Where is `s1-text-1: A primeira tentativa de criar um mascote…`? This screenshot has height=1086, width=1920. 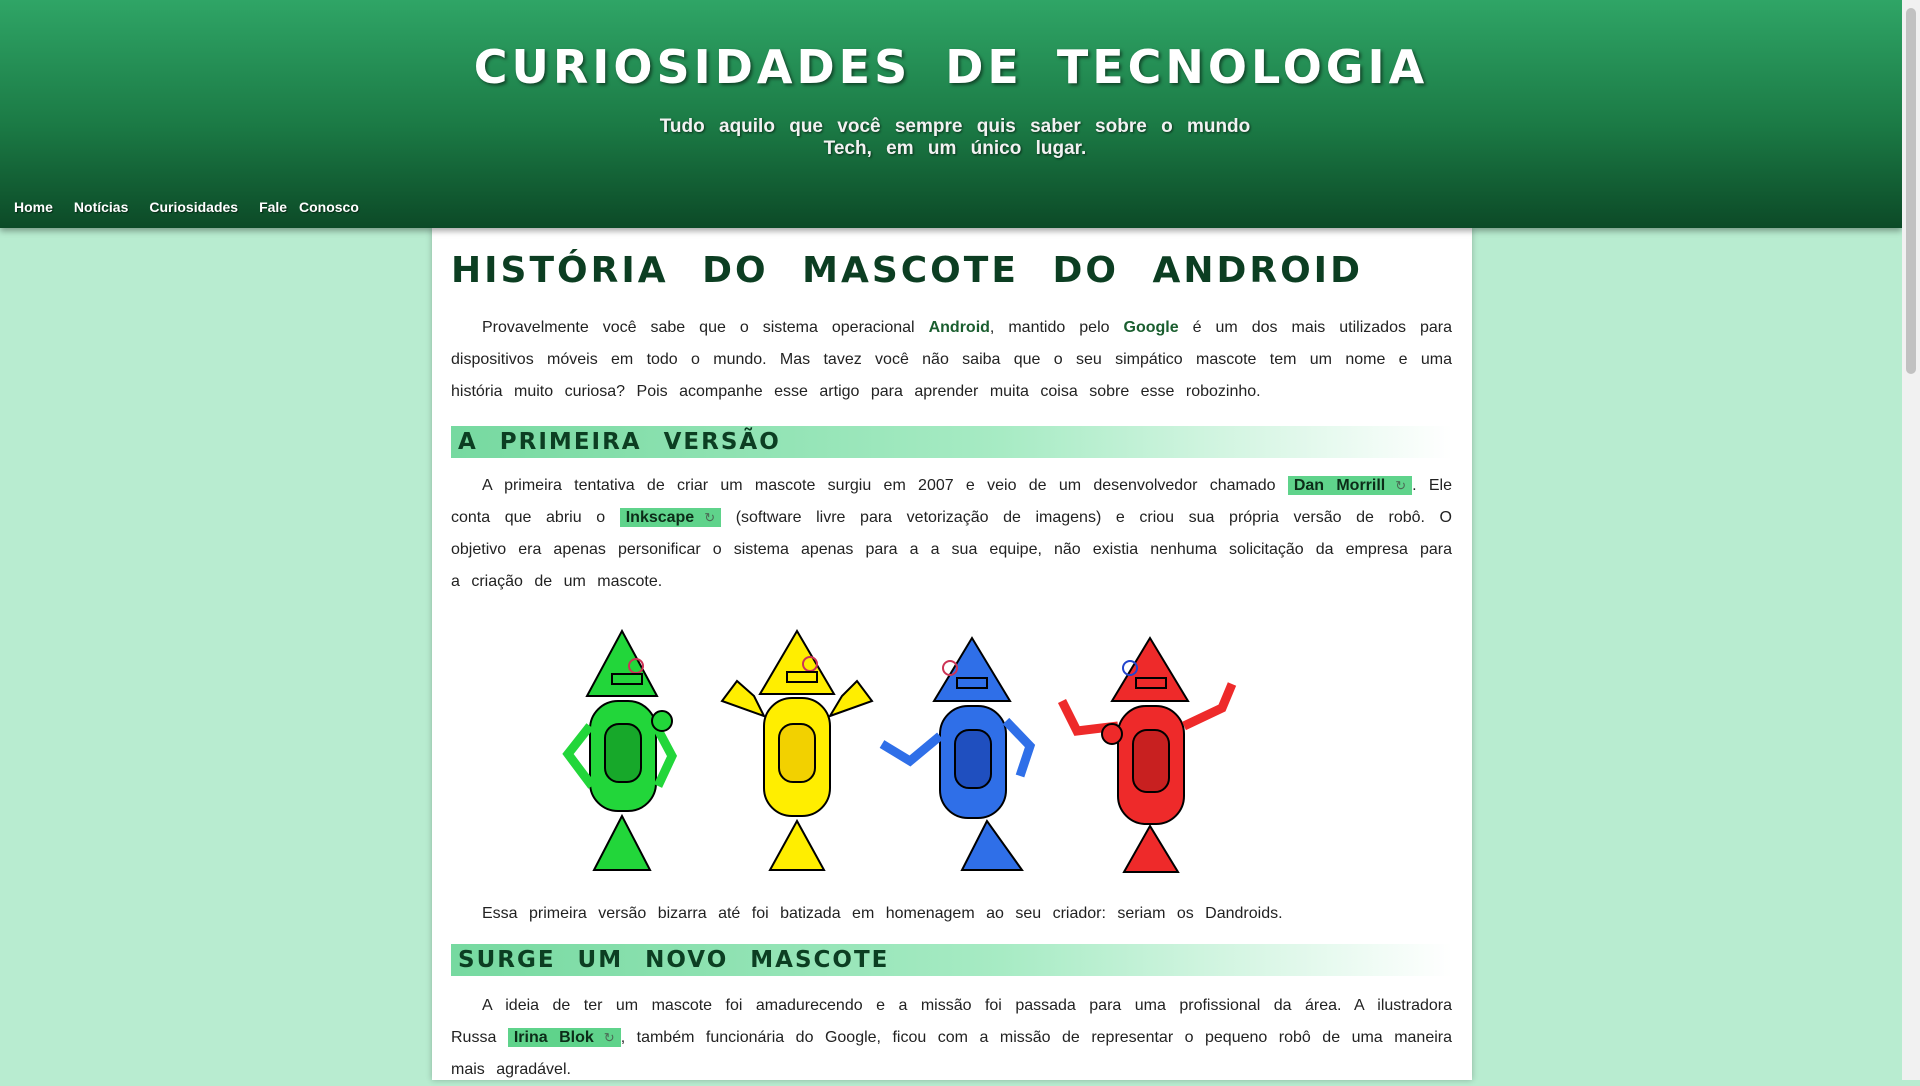
s1-text-1: A primeira tentativa de criar um mascote… is located at coordinates (885, 485).